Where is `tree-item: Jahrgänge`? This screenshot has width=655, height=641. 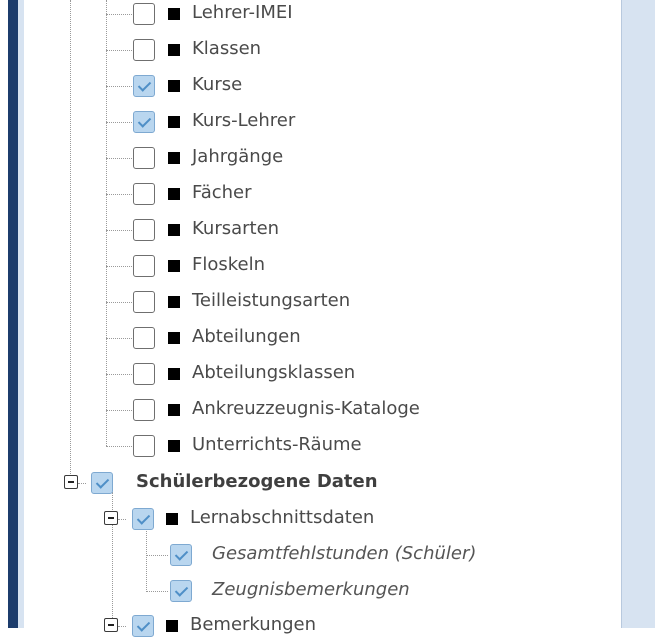
tree-item: Jahrgänge is located at coordinates (306, 158).